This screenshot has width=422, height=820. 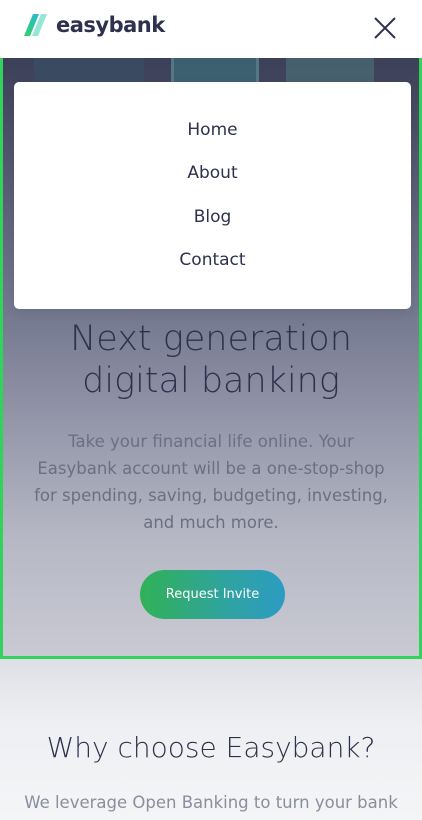 I want to click on close-menu-button, so click(x=385, y=28).